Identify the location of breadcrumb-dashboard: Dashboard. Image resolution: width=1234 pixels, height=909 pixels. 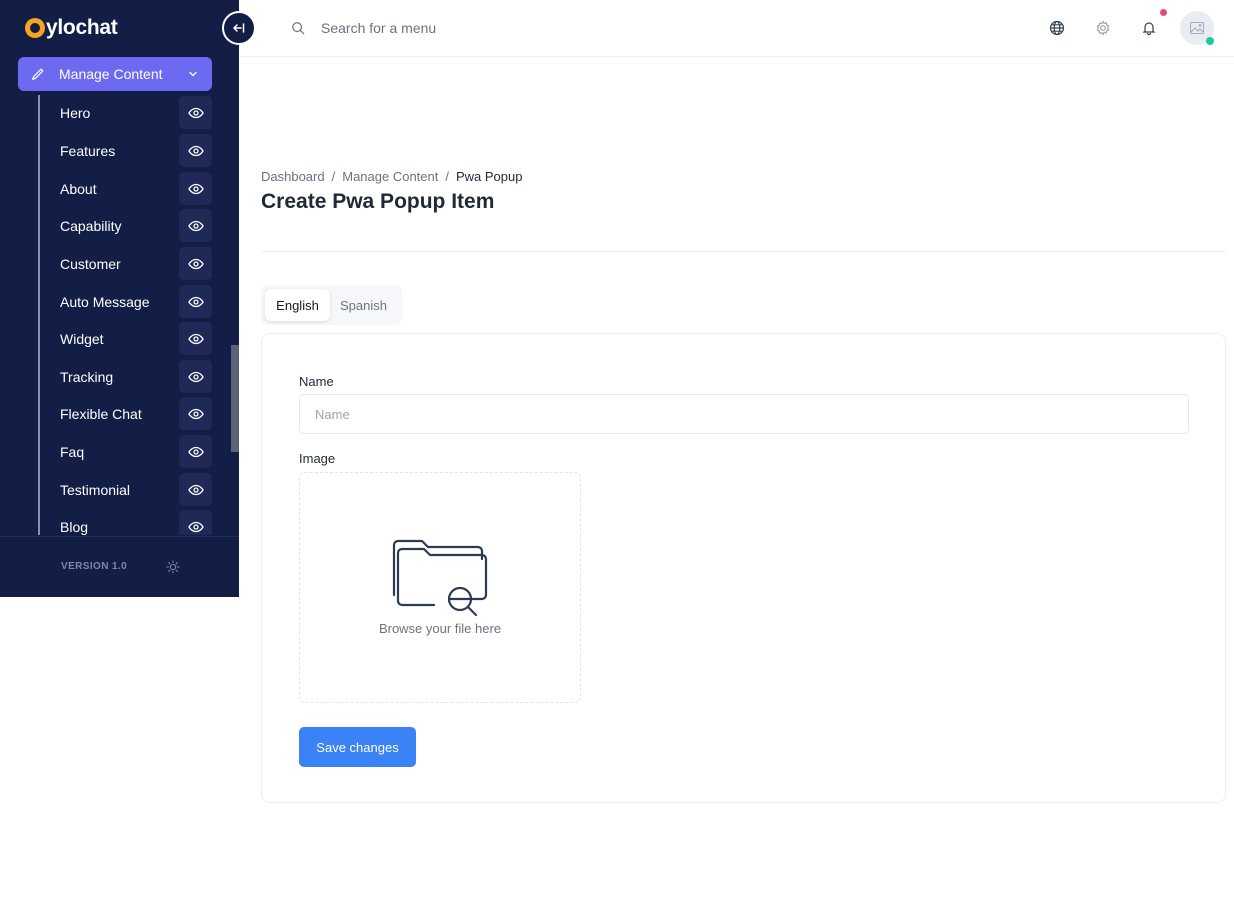
(293, 176).